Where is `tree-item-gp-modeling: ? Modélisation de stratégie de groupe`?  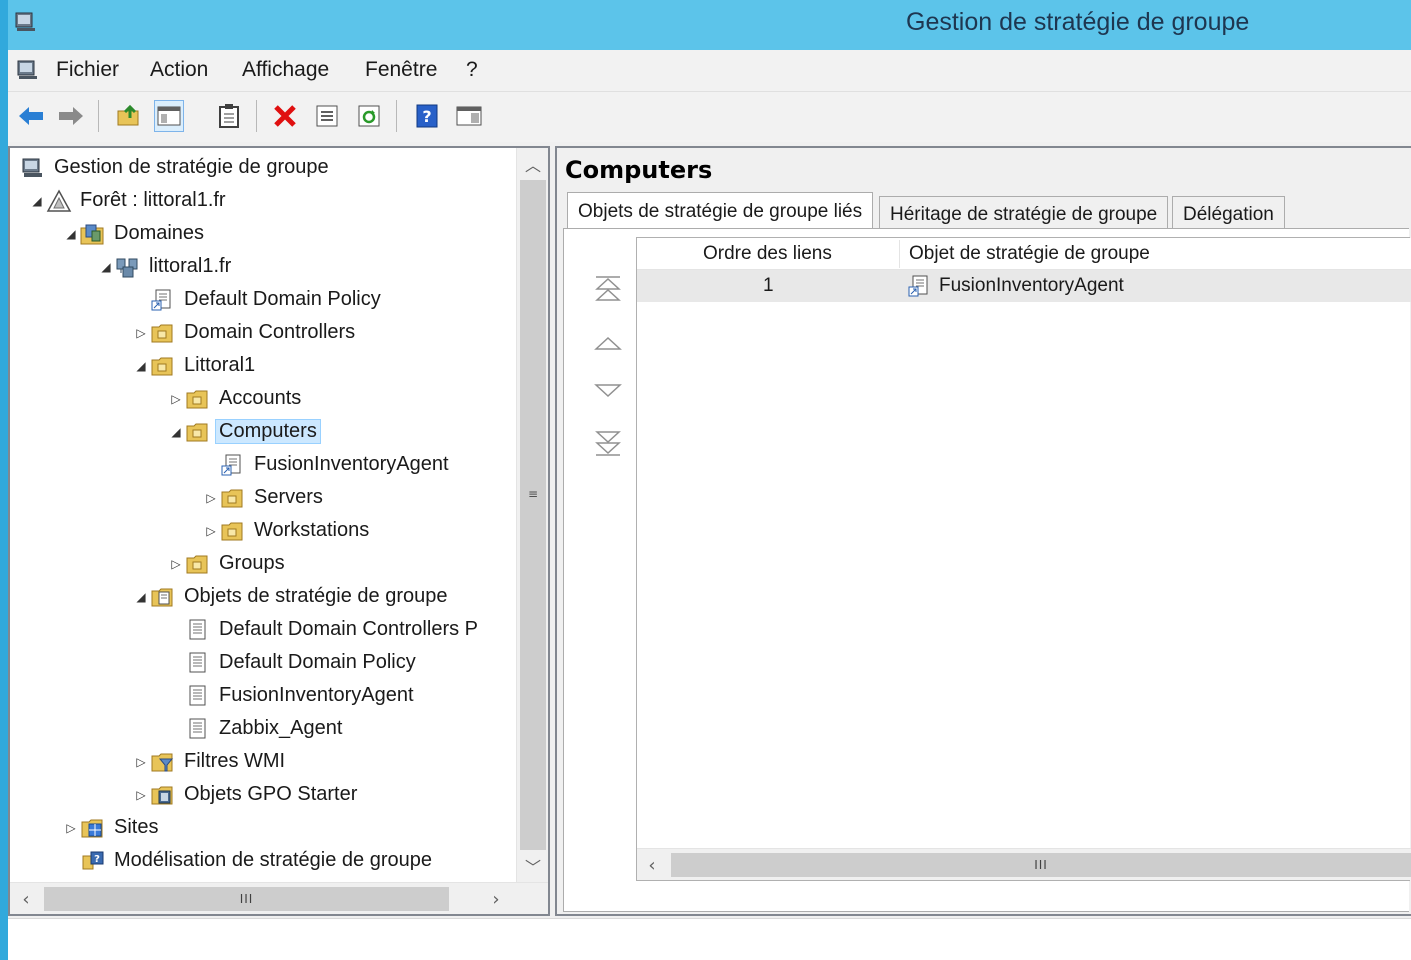 tree-item-gp-modeling: ? Modélisation de stratégie de groupe is located at coordinates (247, 860).